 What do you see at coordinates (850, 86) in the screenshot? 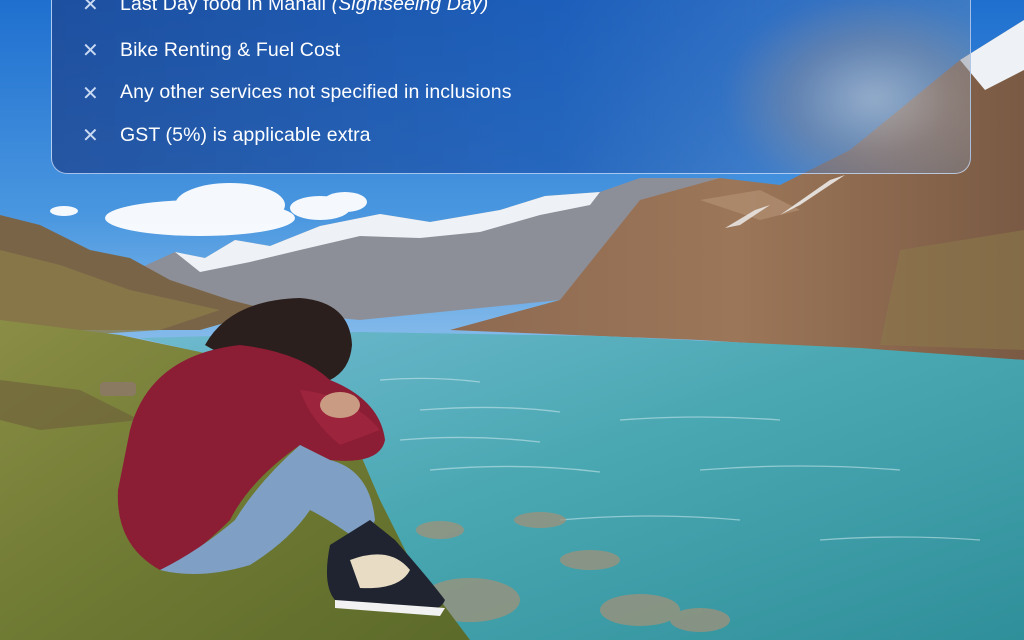
I see `card-haze` at bounding box center [850, 86].